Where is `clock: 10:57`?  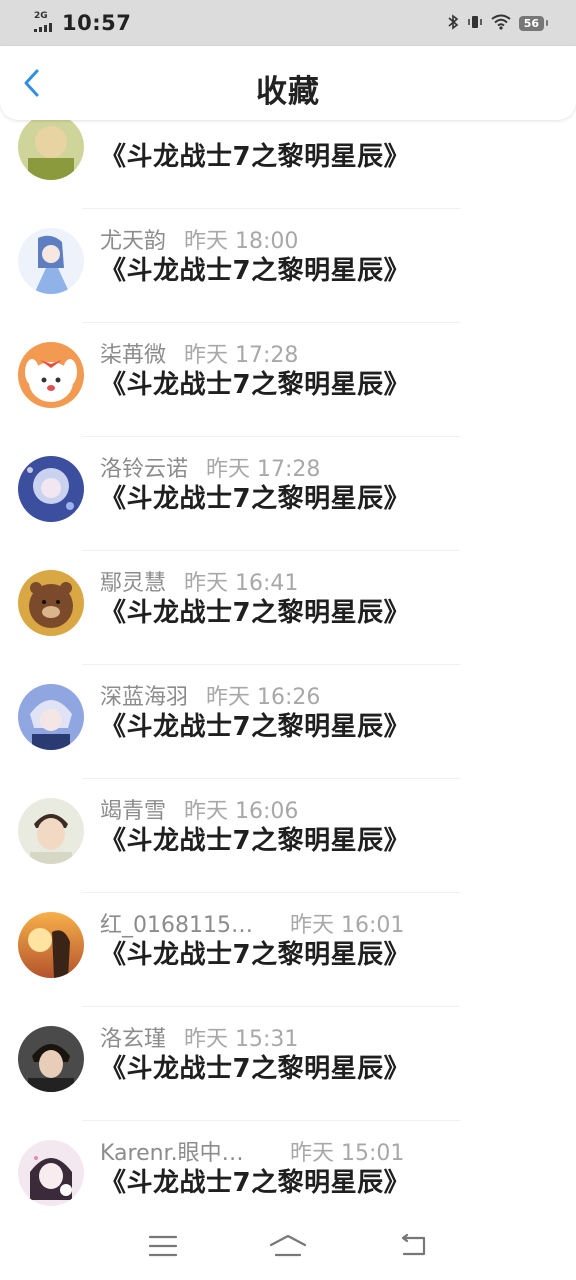
clock: 10:57 is located at coordinates (97, 23).